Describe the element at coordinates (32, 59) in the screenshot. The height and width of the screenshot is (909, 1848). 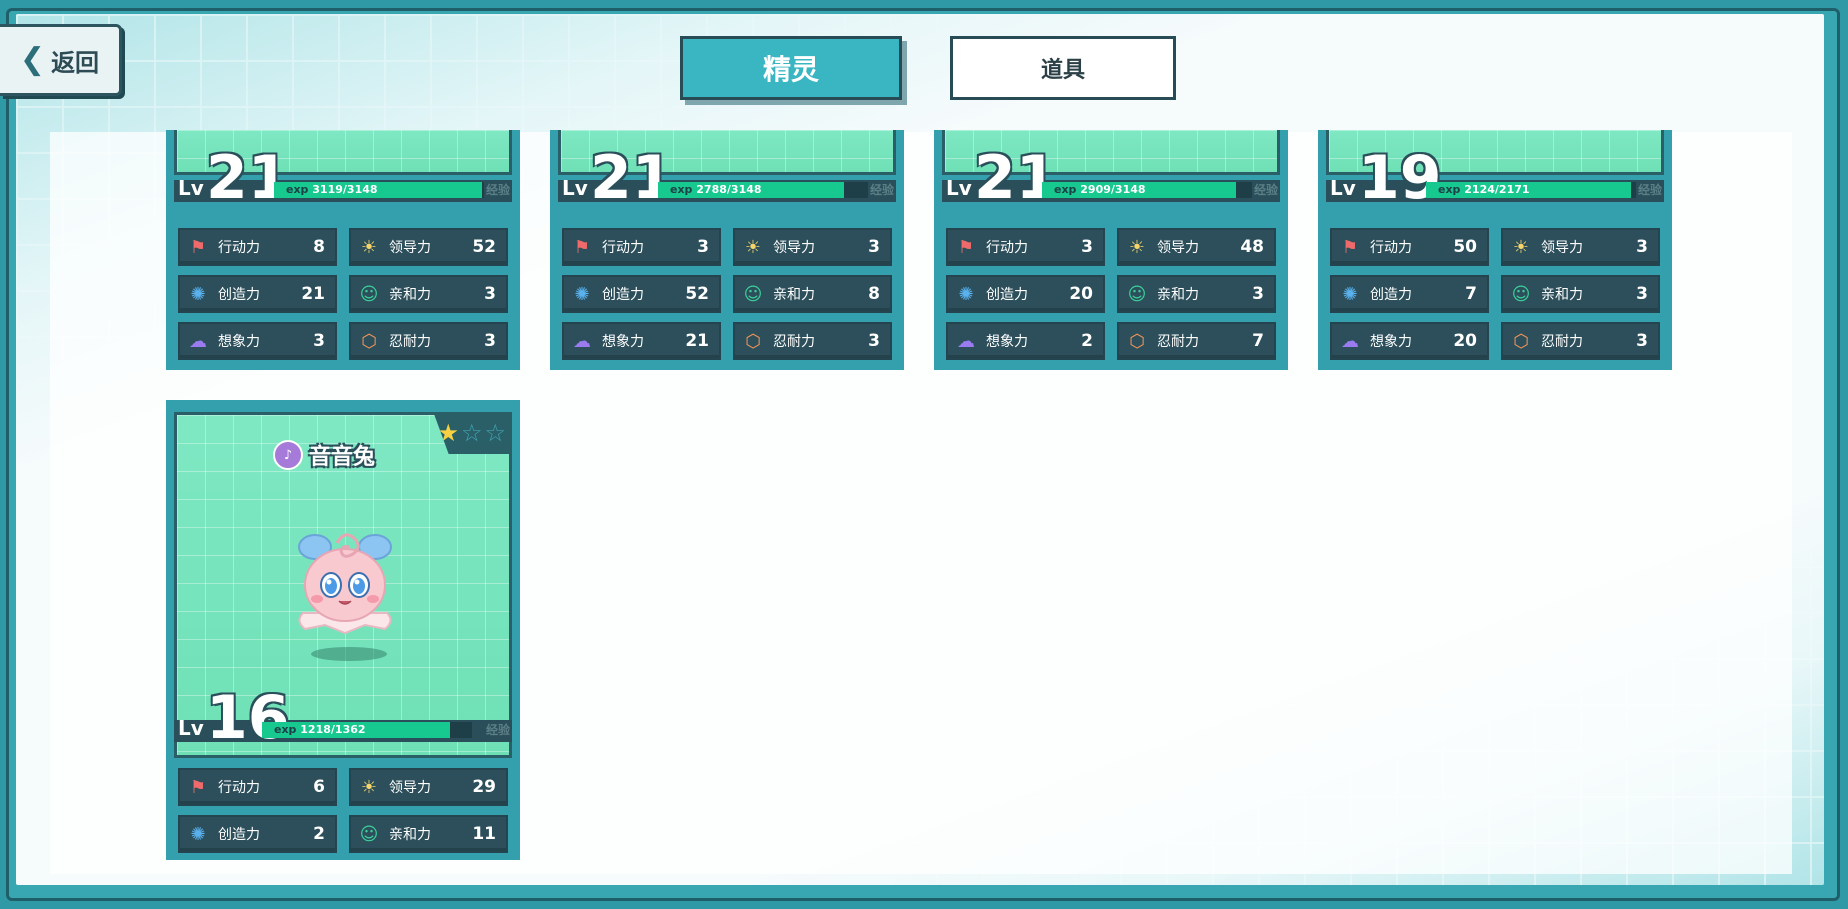
I see `chevron-left-icon: ❮` at that location.